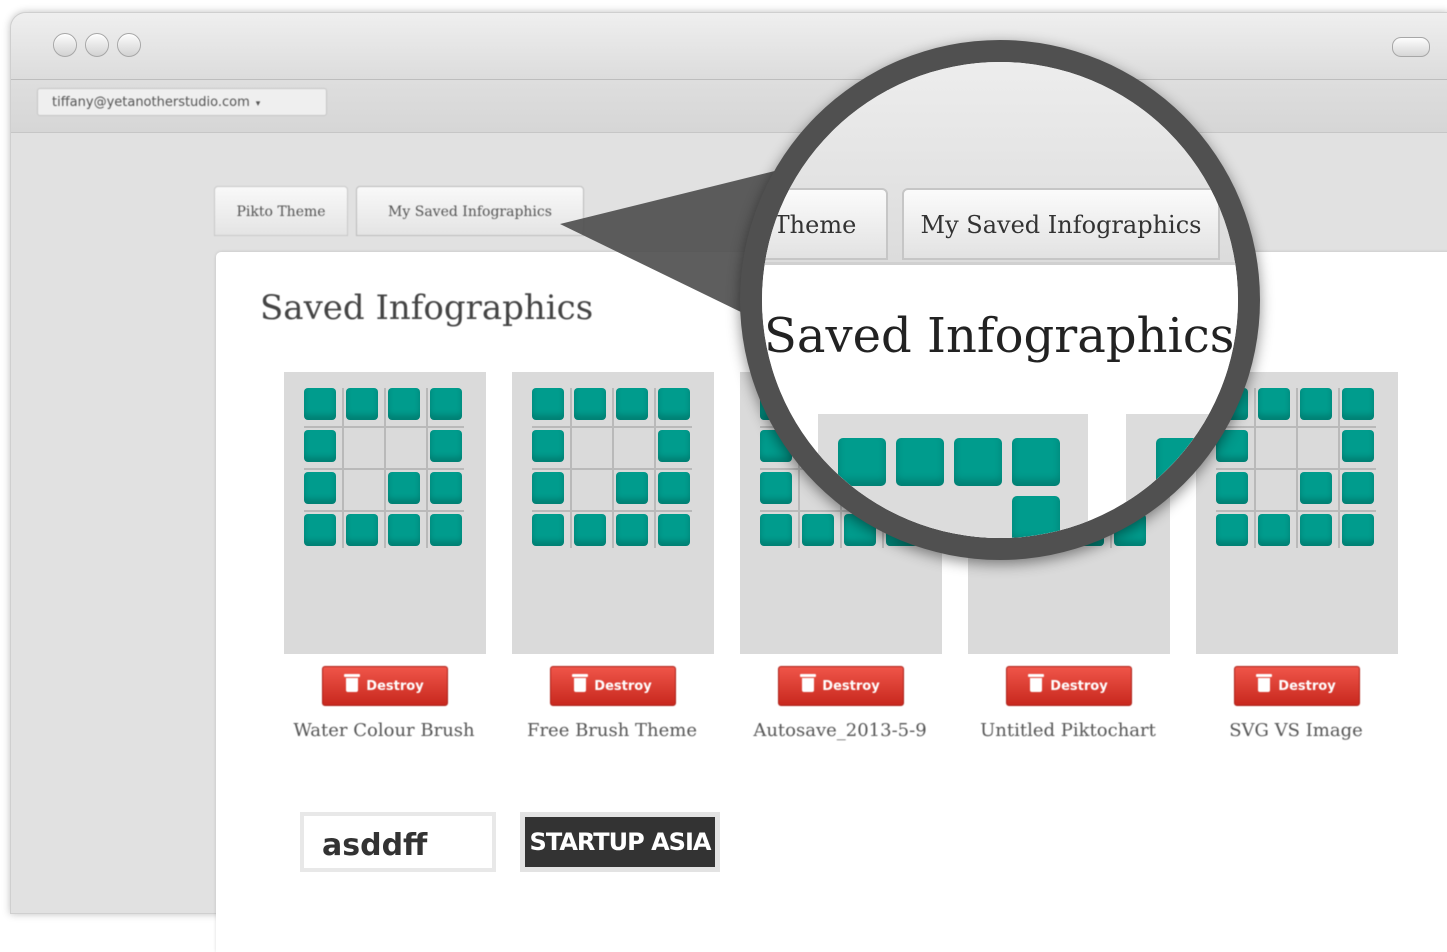 Image resolution: width=1447 pixels, height=952 pixels. Describe the element at coordinates (1061, 224) in the screenshot. I see `zoomed-tab-my-saved-infographics: My Saved Infographics` at that location.